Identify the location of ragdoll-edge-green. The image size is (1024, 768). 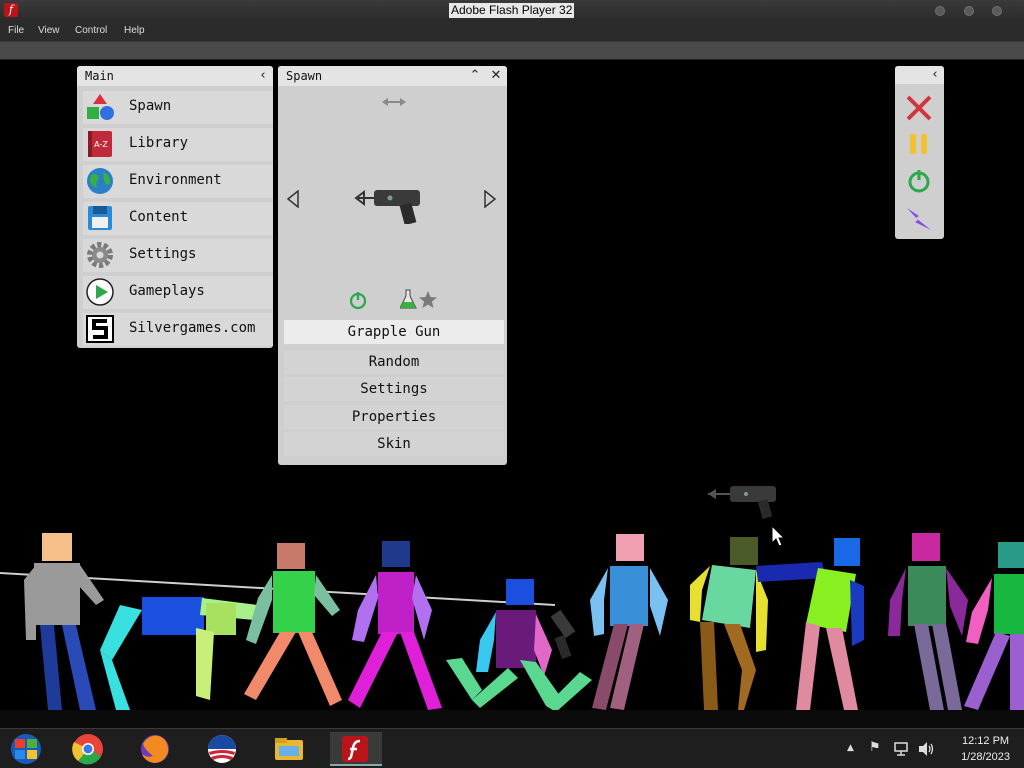
(994, 626).